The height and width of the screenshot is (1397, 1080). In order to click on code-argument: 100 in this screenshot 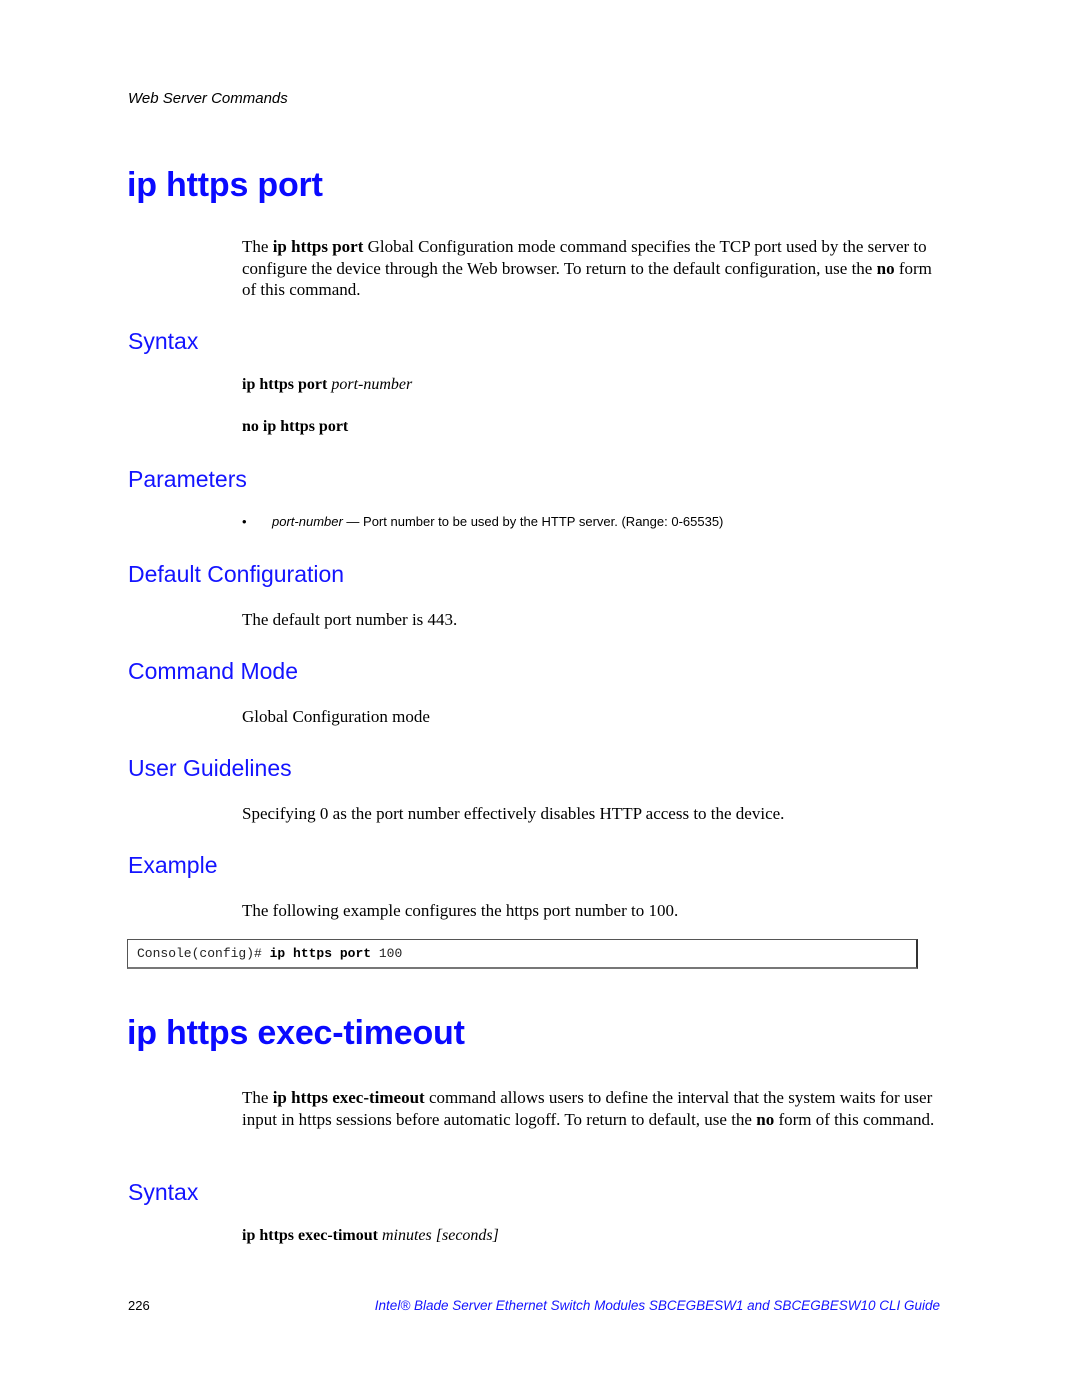, I will do `click(387, 953)`.